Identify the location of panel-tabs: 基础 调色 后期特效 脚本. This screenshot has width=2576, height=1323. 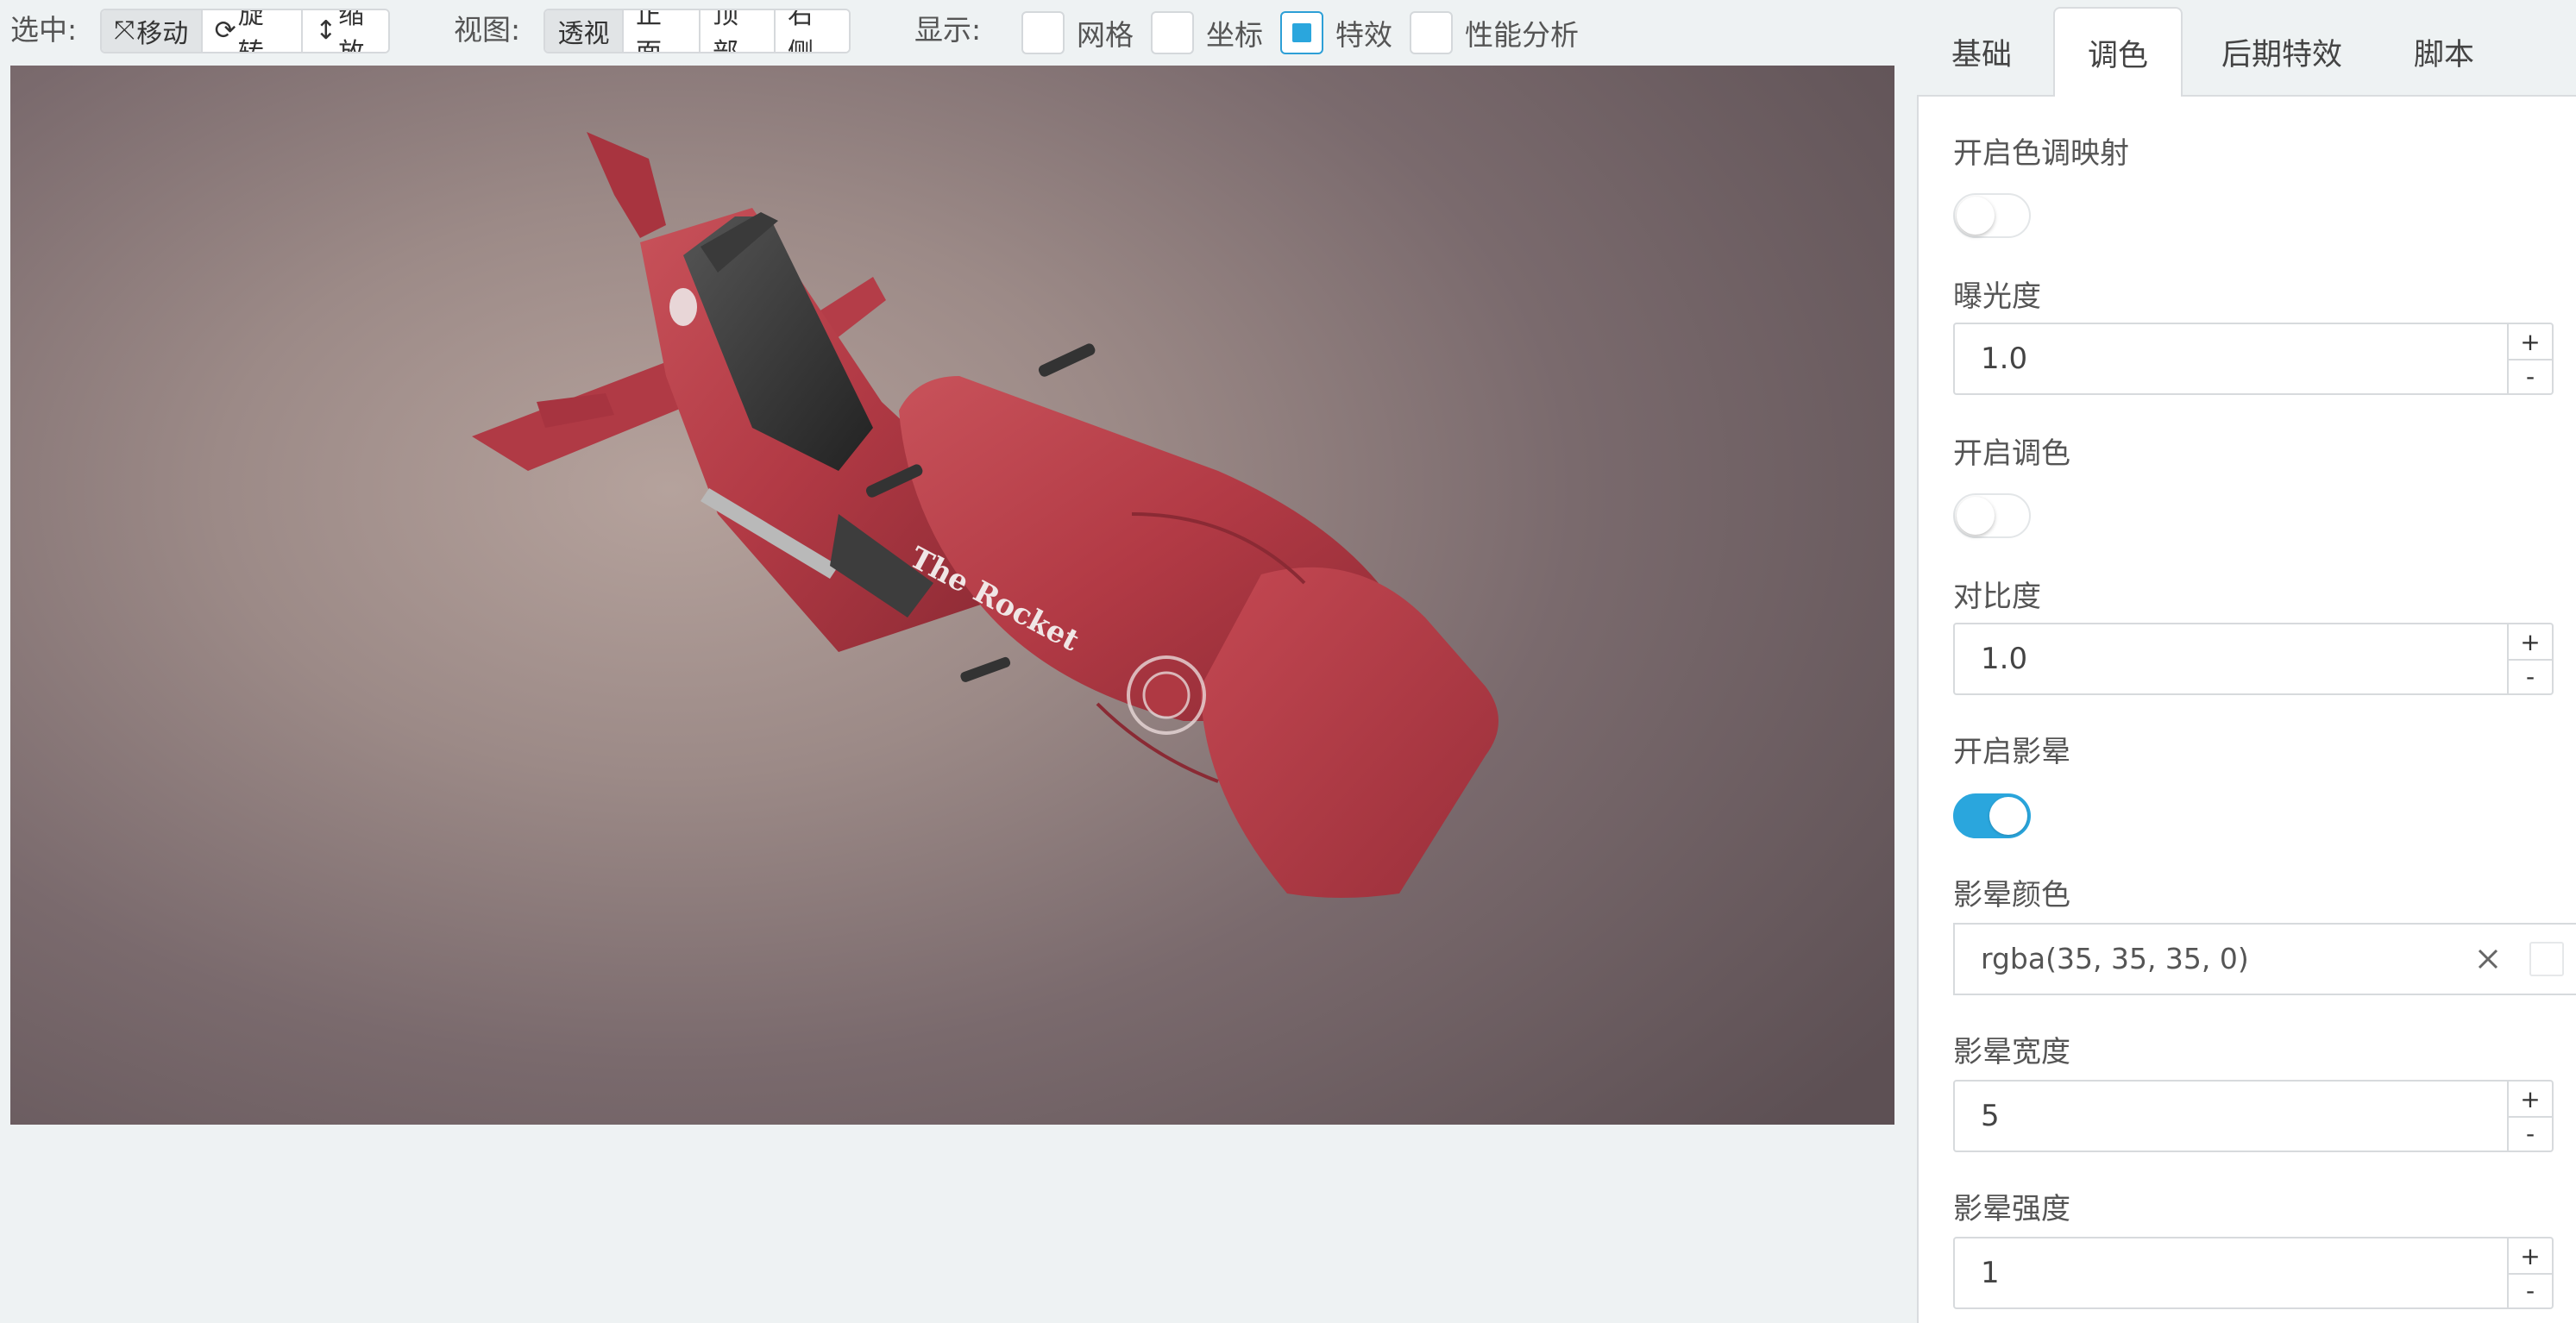
(2246, 49).